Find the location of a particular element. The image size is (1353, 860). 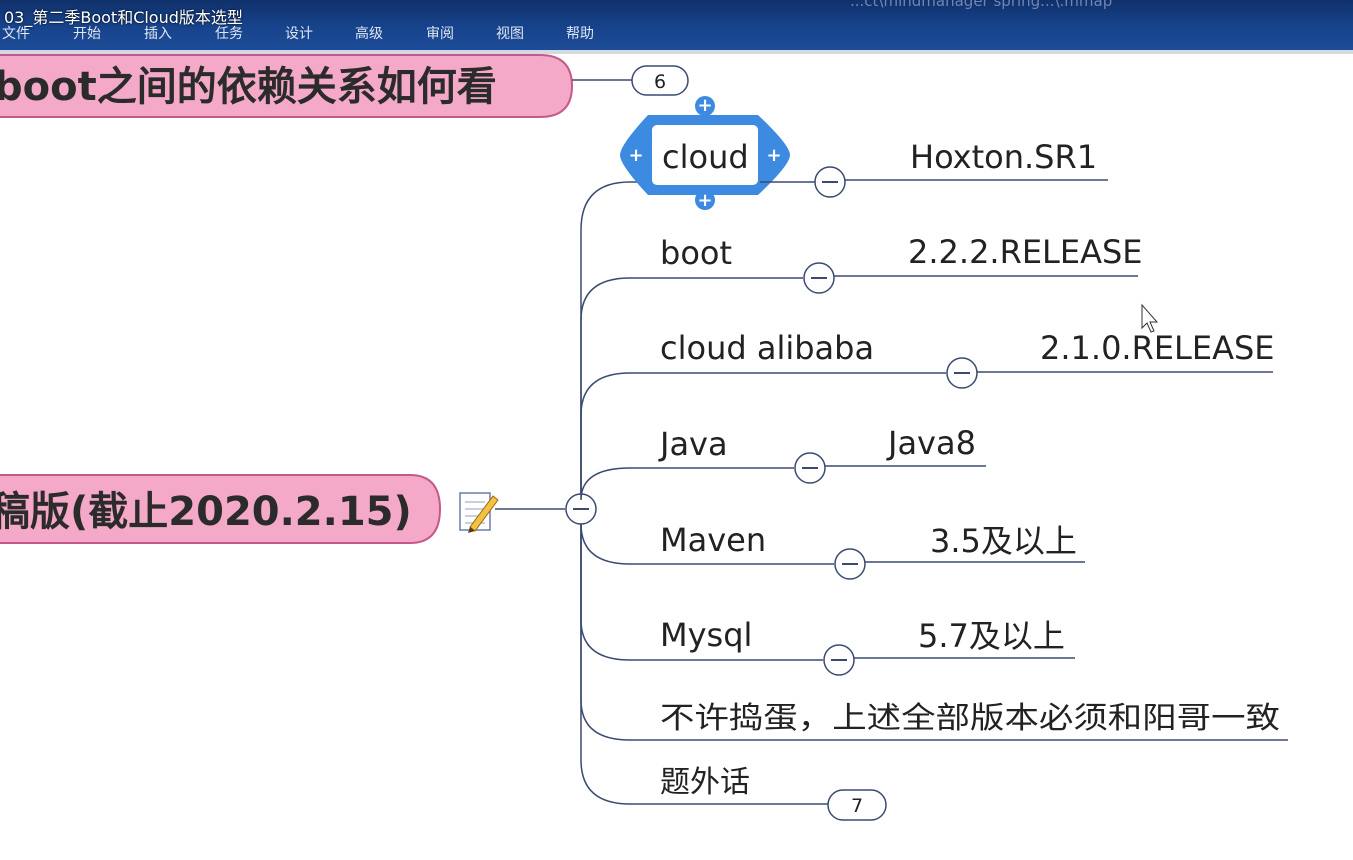

top-topic: boot之间的依赖关系如何看 is located at coordinates (287, 86).